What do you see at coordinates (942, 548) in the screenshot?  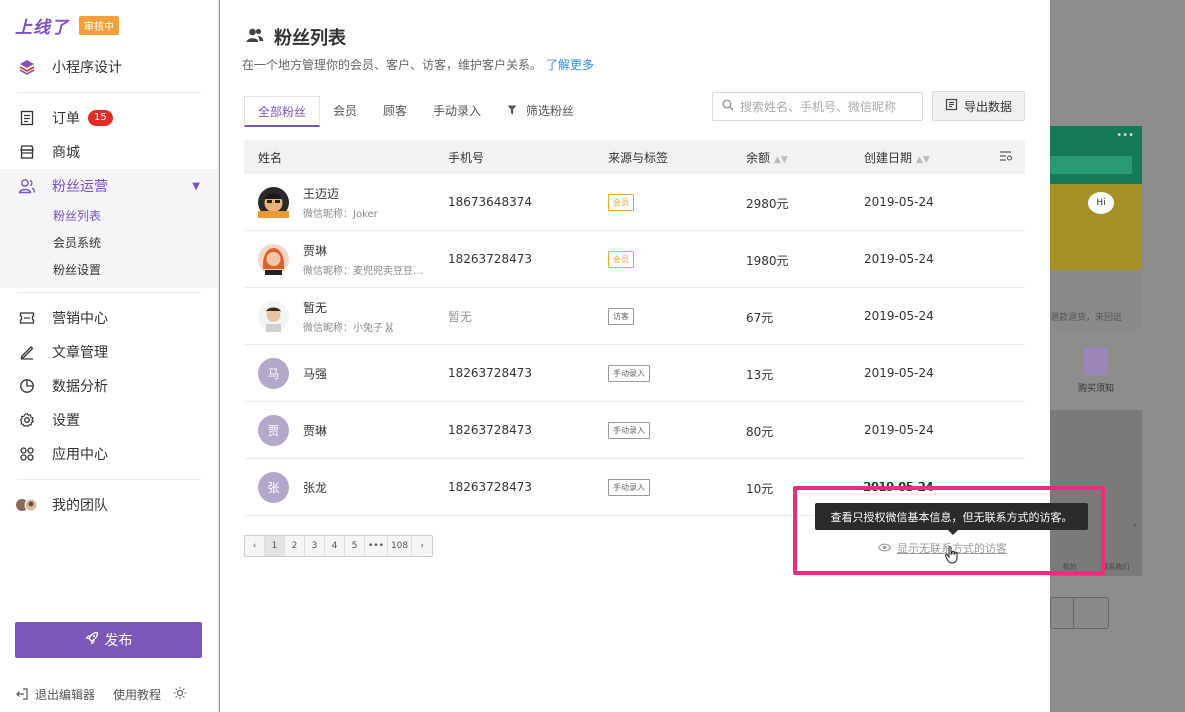 I see `show-no-contact-visitors-toggle: 显示无联系方式的访客` at bounding box center [942, 548].